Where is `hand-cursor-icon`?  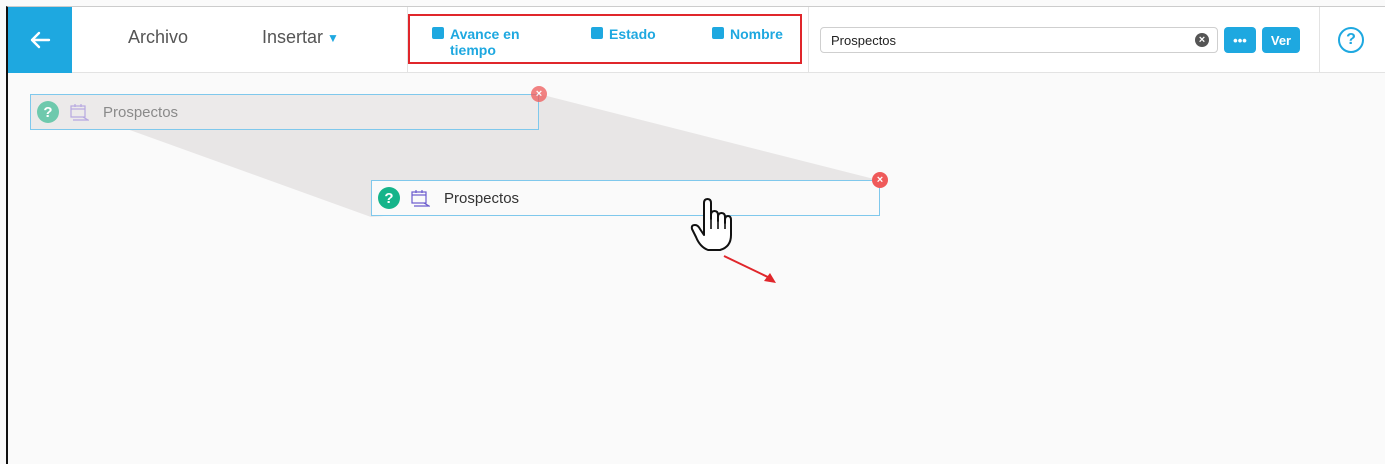
hand-cursor-icon is located at coordinates (711, 224).